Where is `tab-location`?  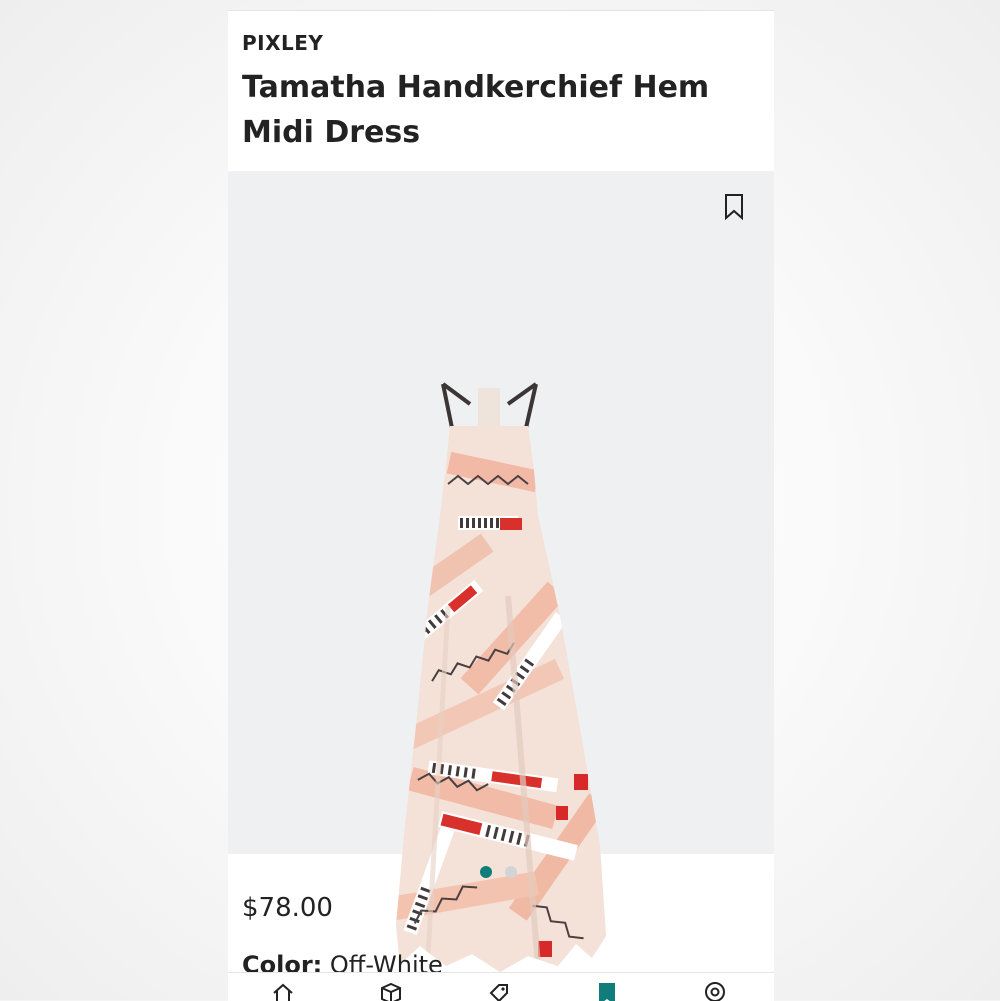
tab-location is located at coordinates (715, 991).